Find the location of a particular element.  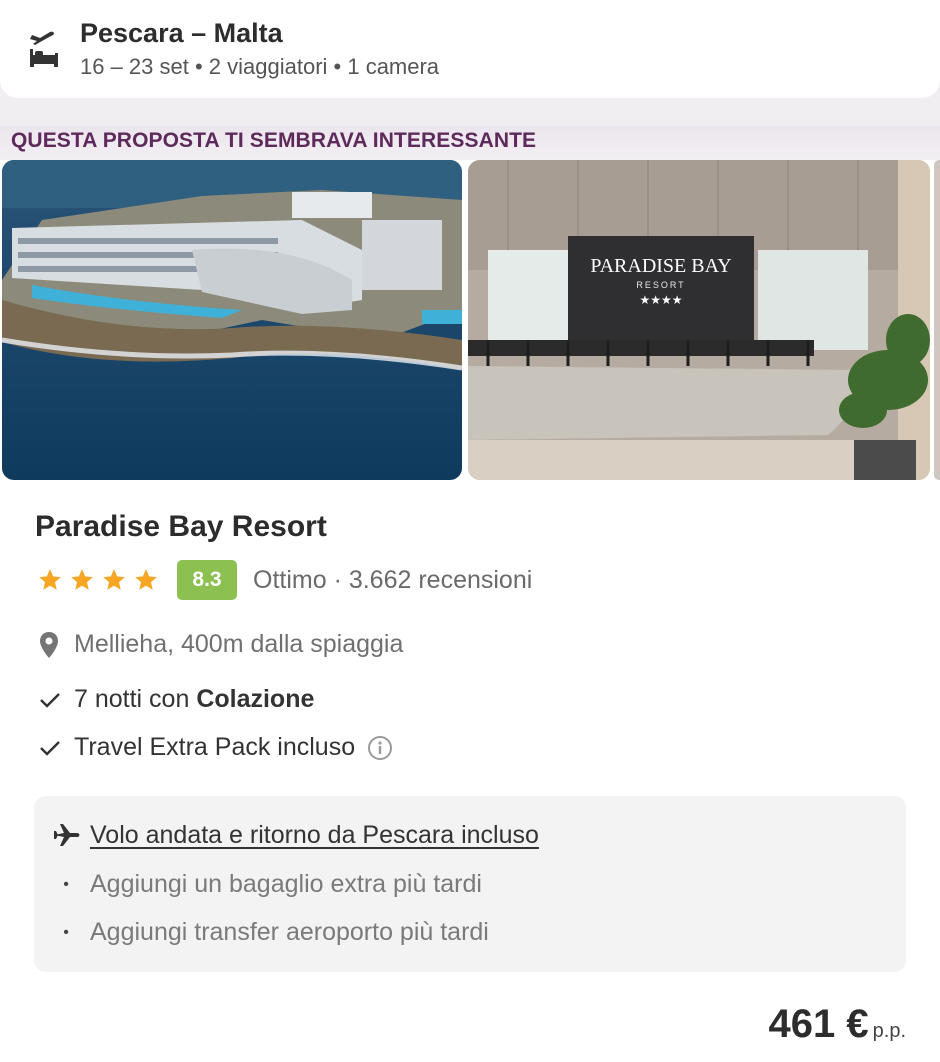

reception-sign-subtext: RESORT is located at coordinates (660, 285).